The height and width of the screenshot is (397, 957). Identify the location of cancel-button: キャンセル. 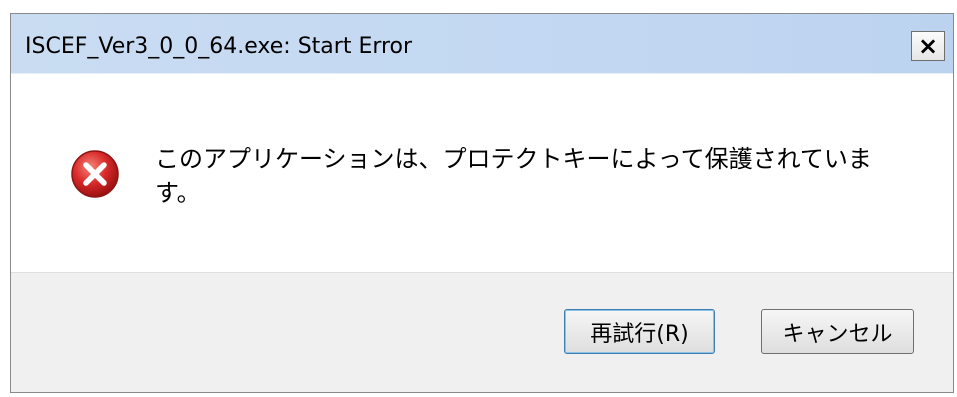
(837, 331).